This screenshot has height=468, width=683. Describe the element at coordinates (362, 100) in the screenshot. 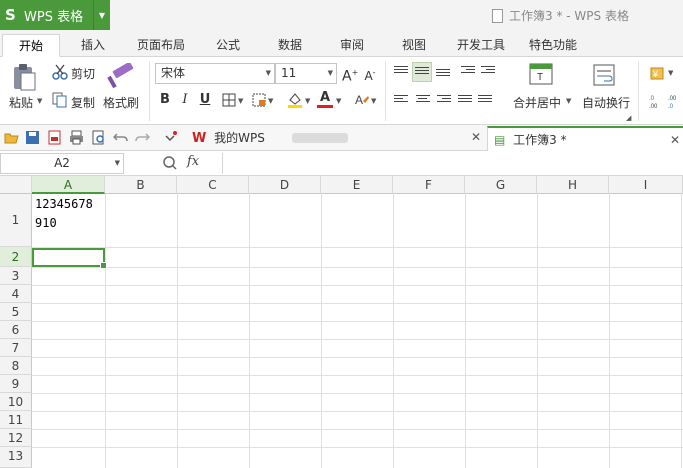

I see `clear-format-icon: A` at that location.